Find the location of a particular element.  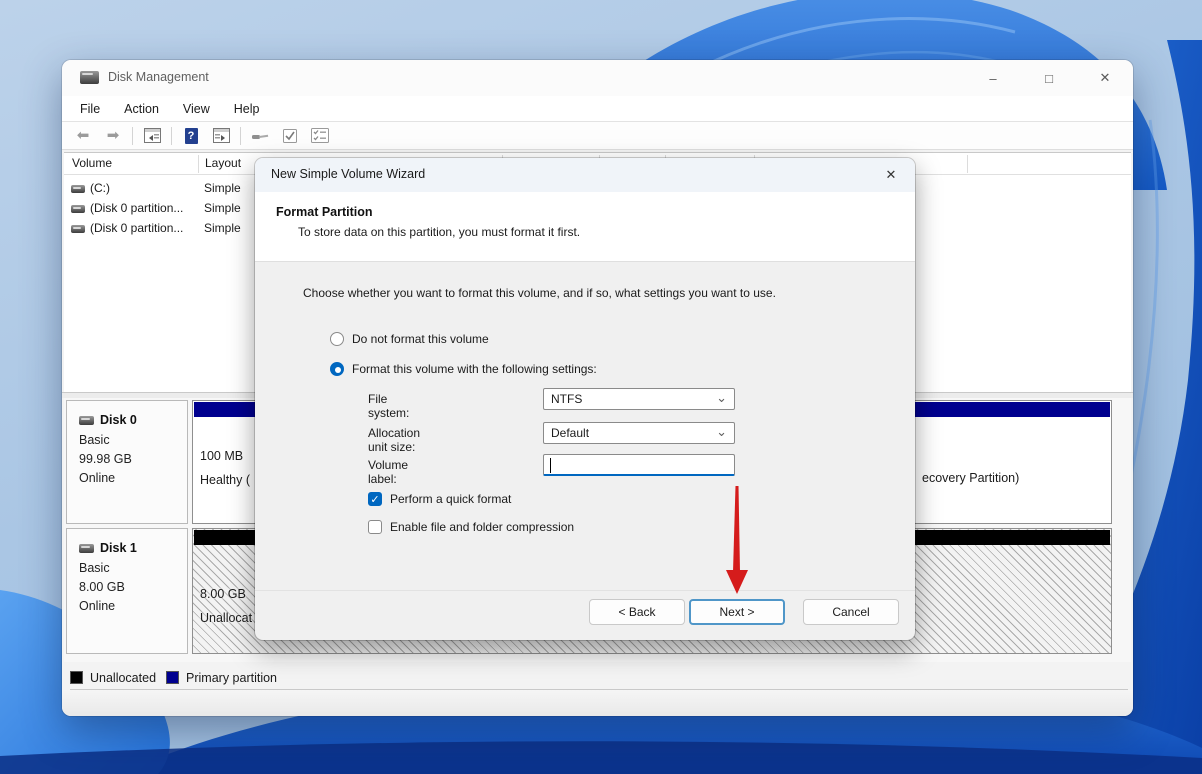

disk-size: 99.98 GB is located at coordinates (105, 459).